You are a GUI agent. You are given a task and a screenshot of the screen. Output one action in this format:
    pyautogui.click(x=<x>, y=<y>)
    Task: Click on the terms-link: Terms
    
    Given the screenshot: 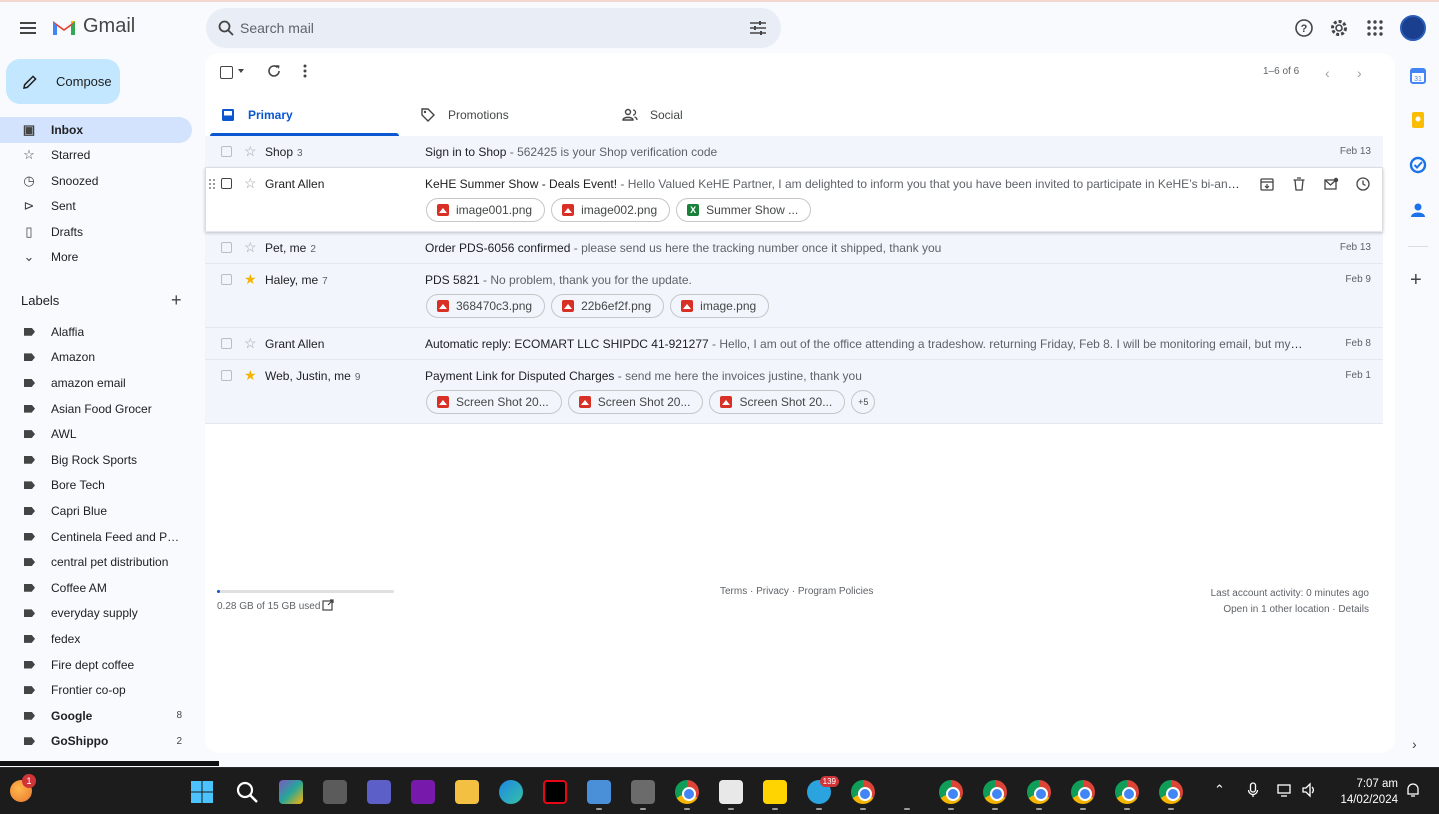 What is the action you would take?
    pyautogui.click(x=733, y=591)
    